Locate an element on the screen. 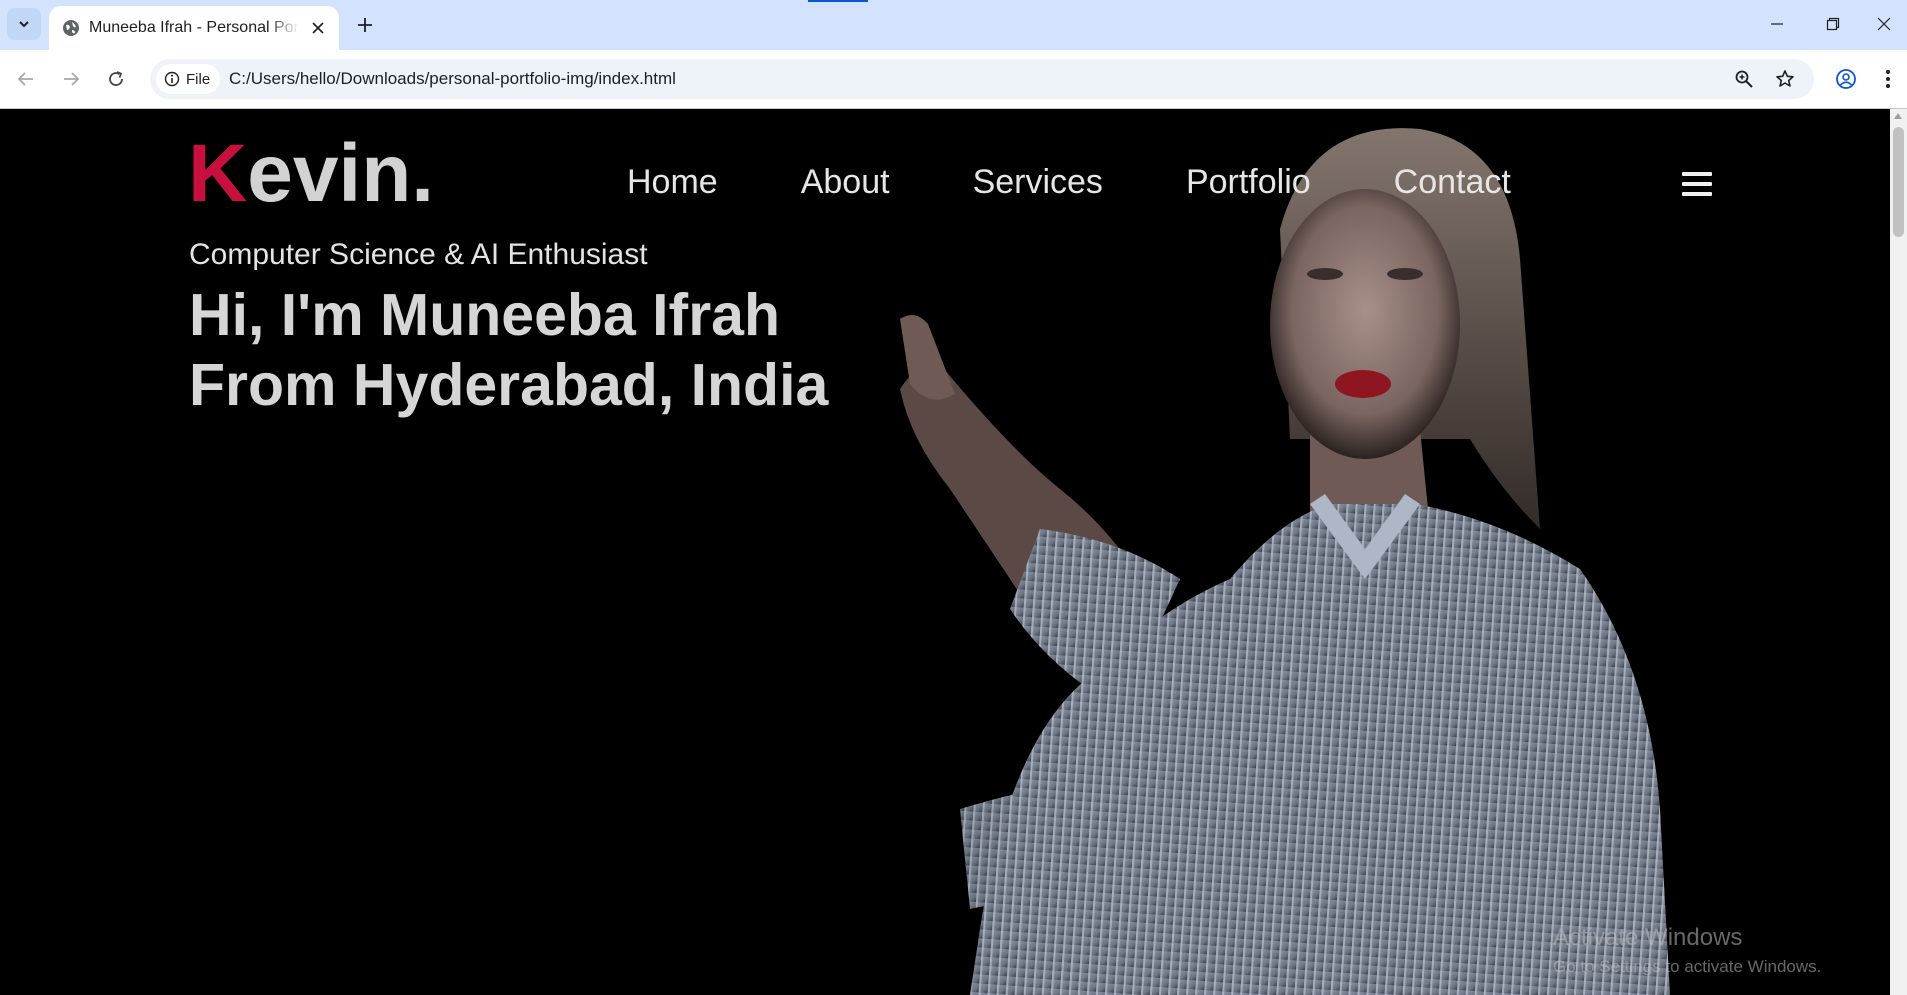  nav-link-portfolio: Portfolio is located at coordinates (1248, 182).